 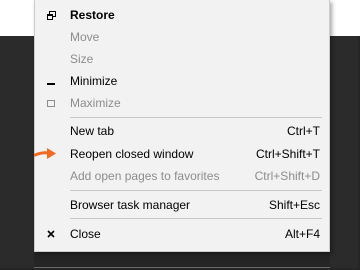 I want to click on menu-item-label: New tab, so click(x=92, y=131).